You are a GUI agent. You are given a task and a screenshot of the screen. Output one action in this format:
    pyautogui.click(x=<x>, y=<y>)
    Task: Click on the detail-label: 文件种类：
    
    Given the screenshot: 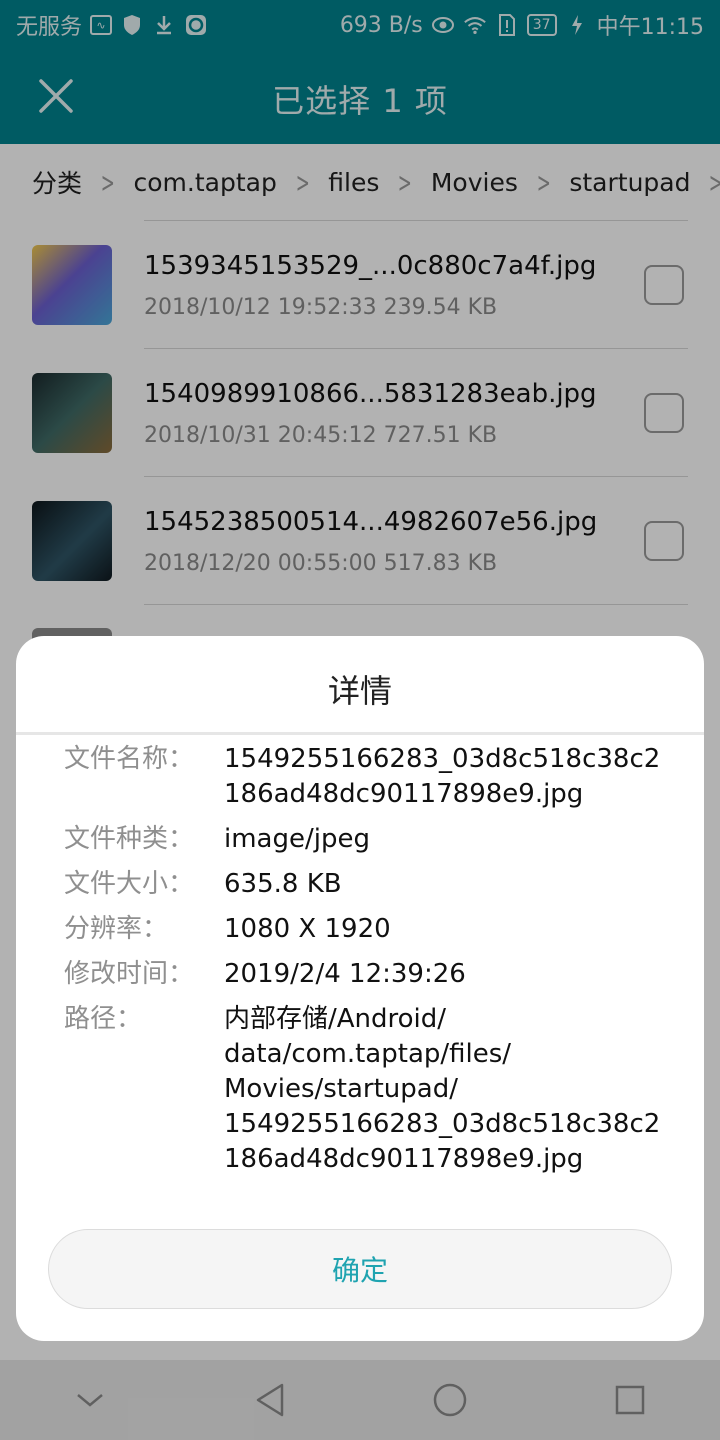 What is the action you would take?
    pyautogui.click(x=129, y=839)
    